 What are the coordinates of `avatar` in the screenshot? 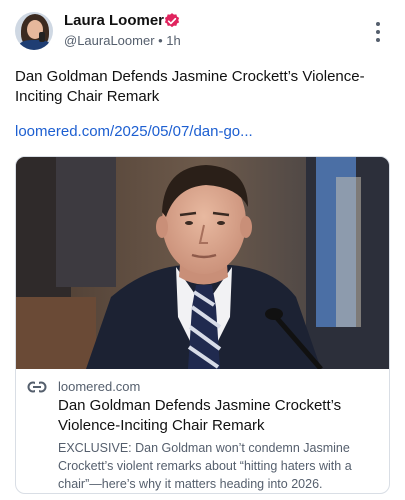 It's located at (34, 31).